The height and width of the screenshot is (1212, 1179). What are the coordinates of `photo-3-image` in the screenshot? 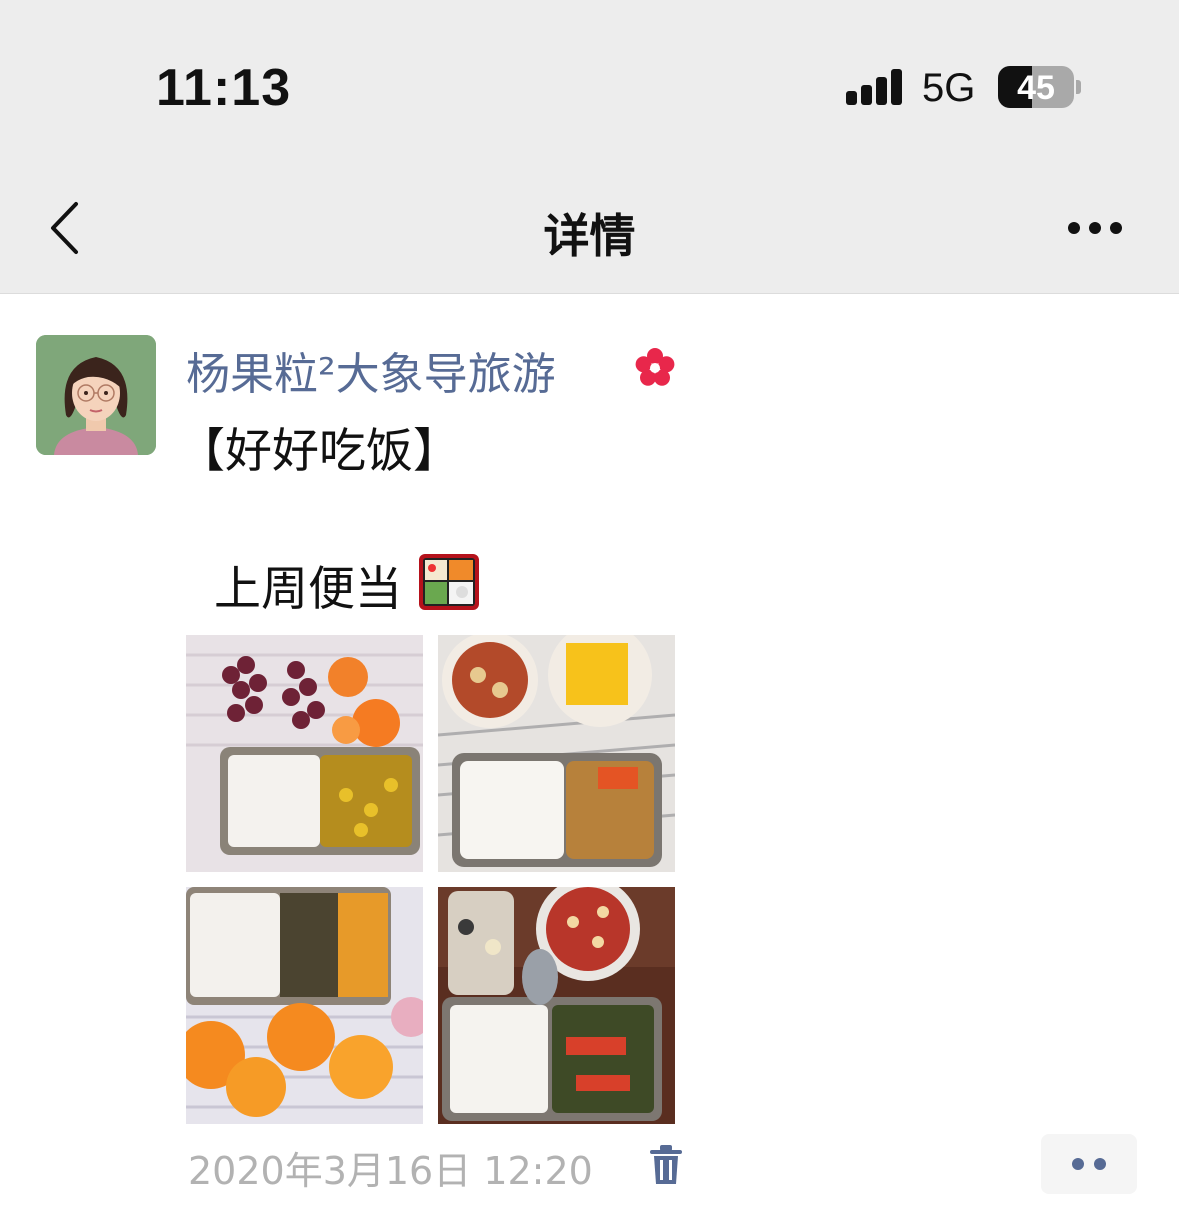 It's located at (304, 1005).